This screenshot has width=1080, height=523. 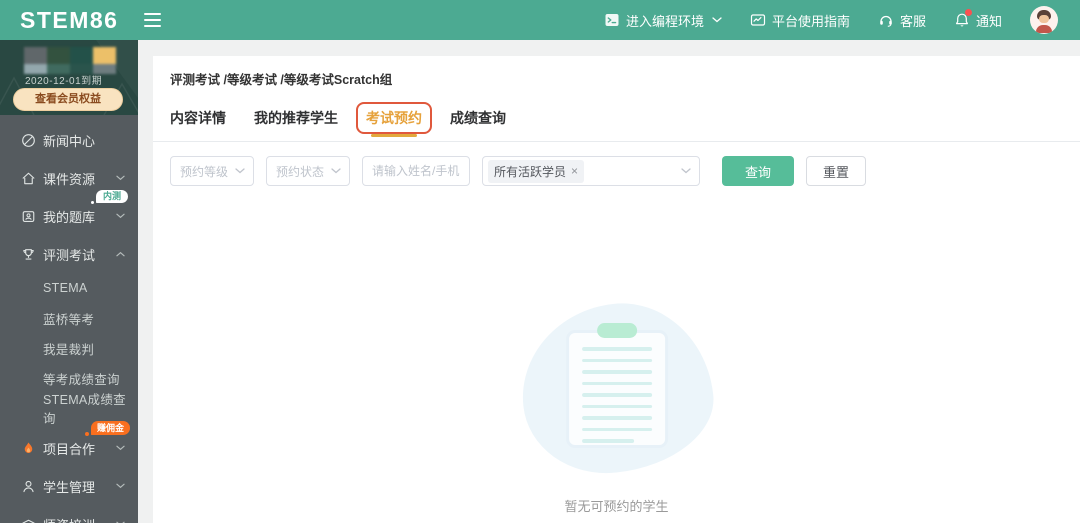 I want to click on sidebar-subitem-lanqiao: 蓝桥等考, so click(x=69, y=318).